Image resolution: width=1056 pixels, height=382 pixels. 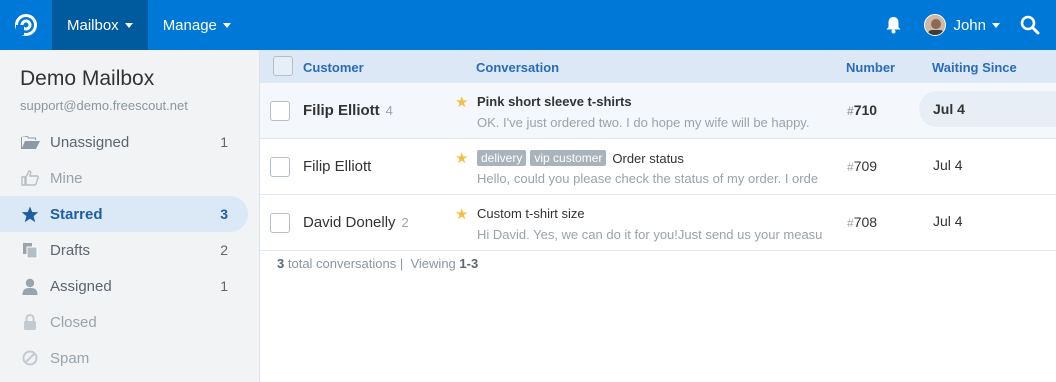 What do you see at coordinates (30, 250) in the screenshot?
I see `drafts-icon` at bounding box center [30, 250].